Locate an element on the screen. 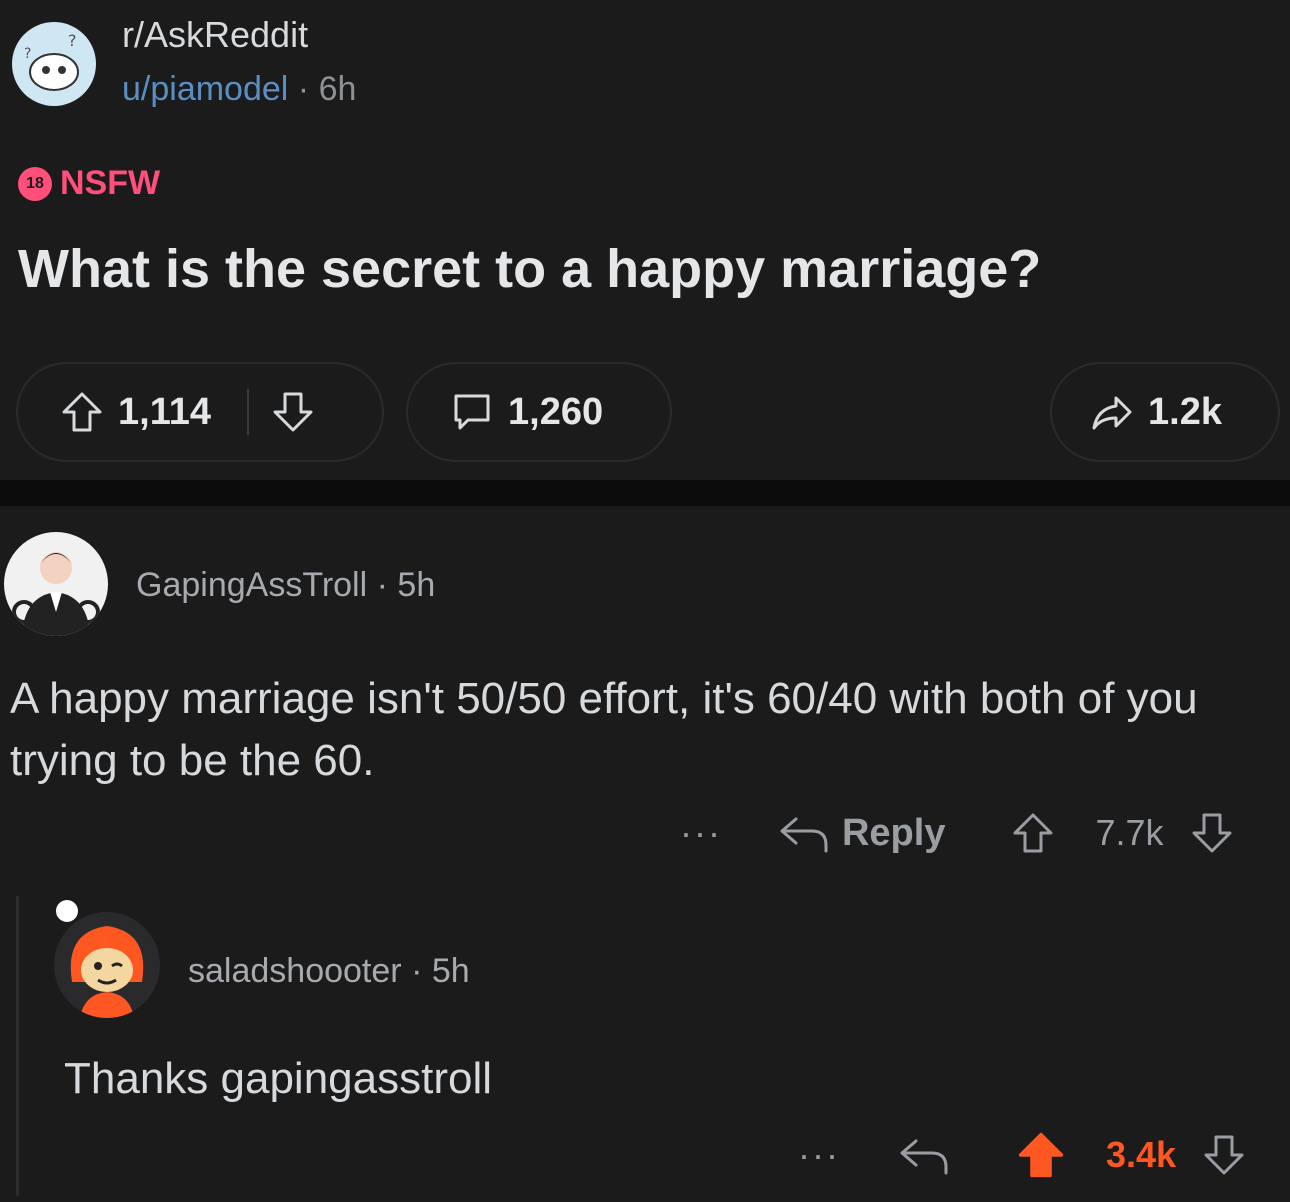 This screenshot has width=1290, height=1202. post-vote-bar: 1,114 is located at coordinates (200, 412).